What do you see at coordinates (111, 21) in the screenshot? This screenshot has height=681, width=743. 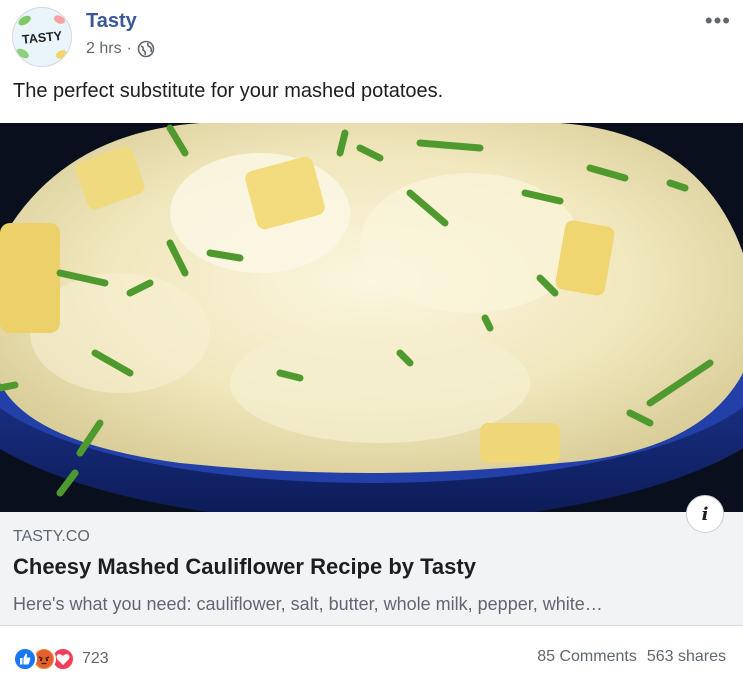 I see `page-name-link: Tasty` at bounding box center [111, 21].